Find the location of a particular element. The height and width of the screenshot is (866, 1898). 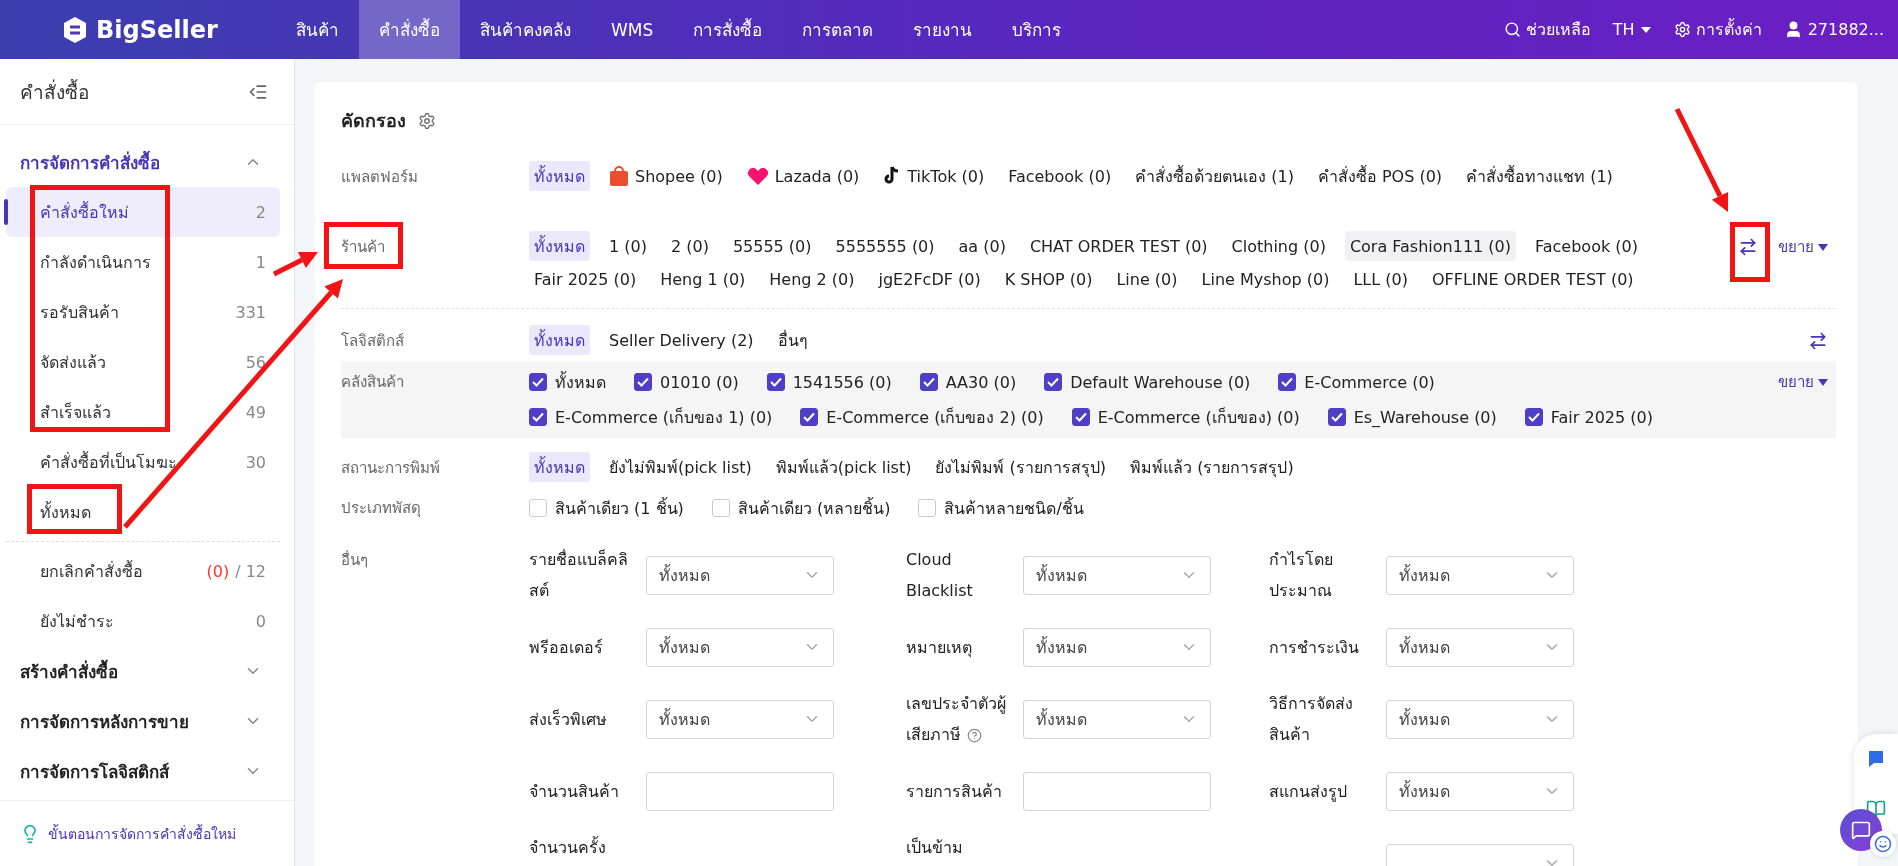

nav-tab: สินค้าคงคลัง is located at coordinates (525, 29).